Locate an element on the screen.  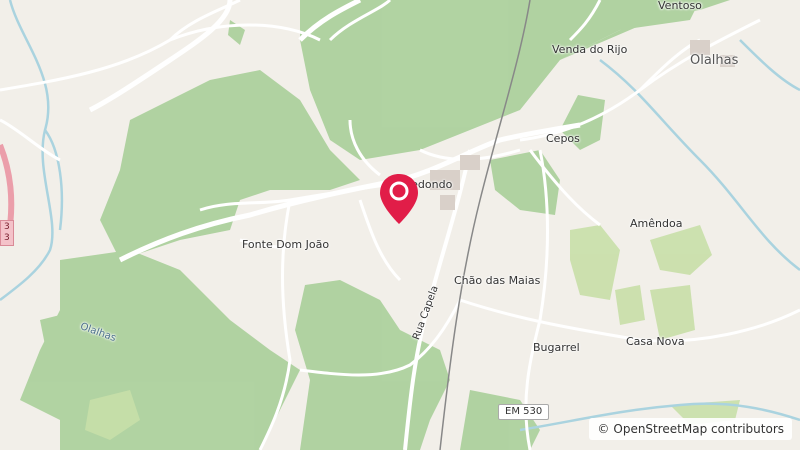
place-label-cepos: Cepos is located at coordinates (563, 138).